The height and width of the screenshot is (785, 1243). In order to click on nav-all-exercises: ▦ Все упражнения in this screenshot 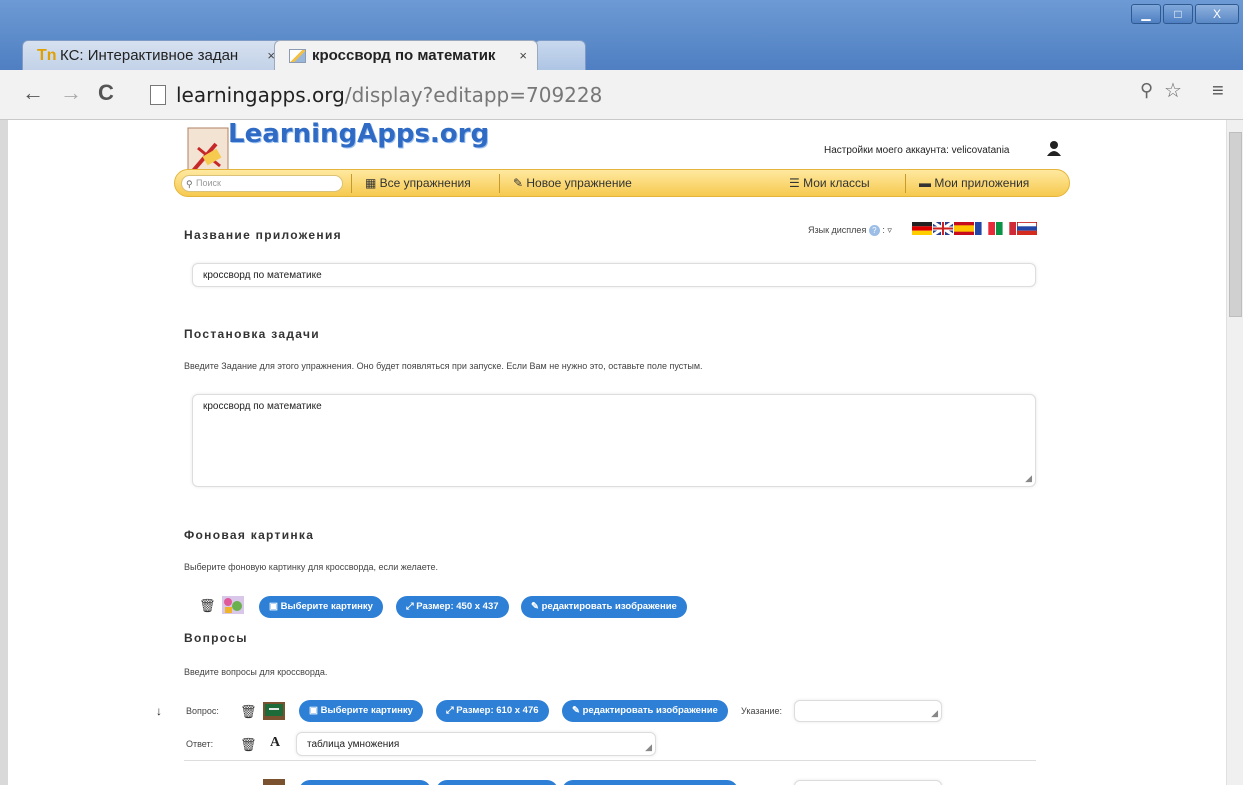, I will do `click(418, 183)`.